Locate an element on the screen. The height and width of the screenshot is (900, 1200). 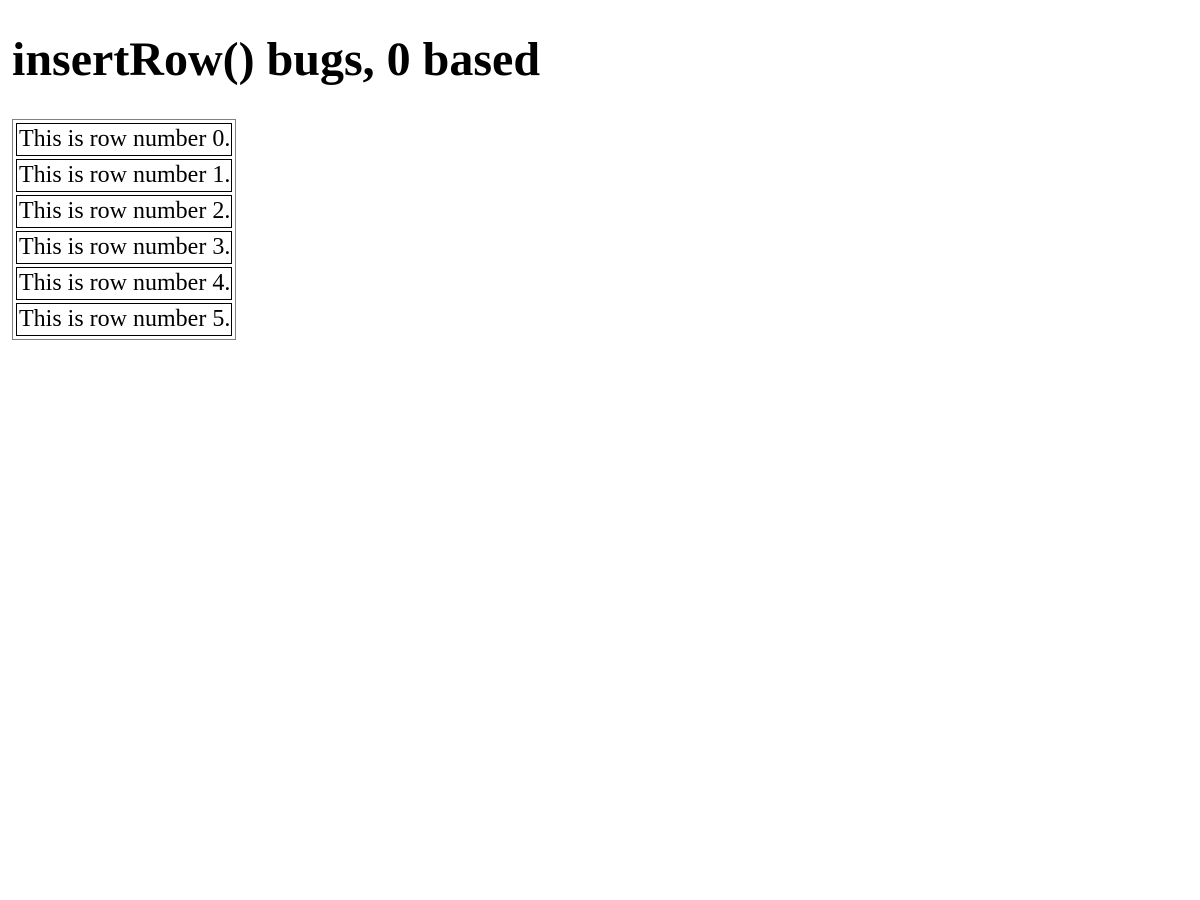
table-row: This is row number 4. is located at coordinates (124, 283).